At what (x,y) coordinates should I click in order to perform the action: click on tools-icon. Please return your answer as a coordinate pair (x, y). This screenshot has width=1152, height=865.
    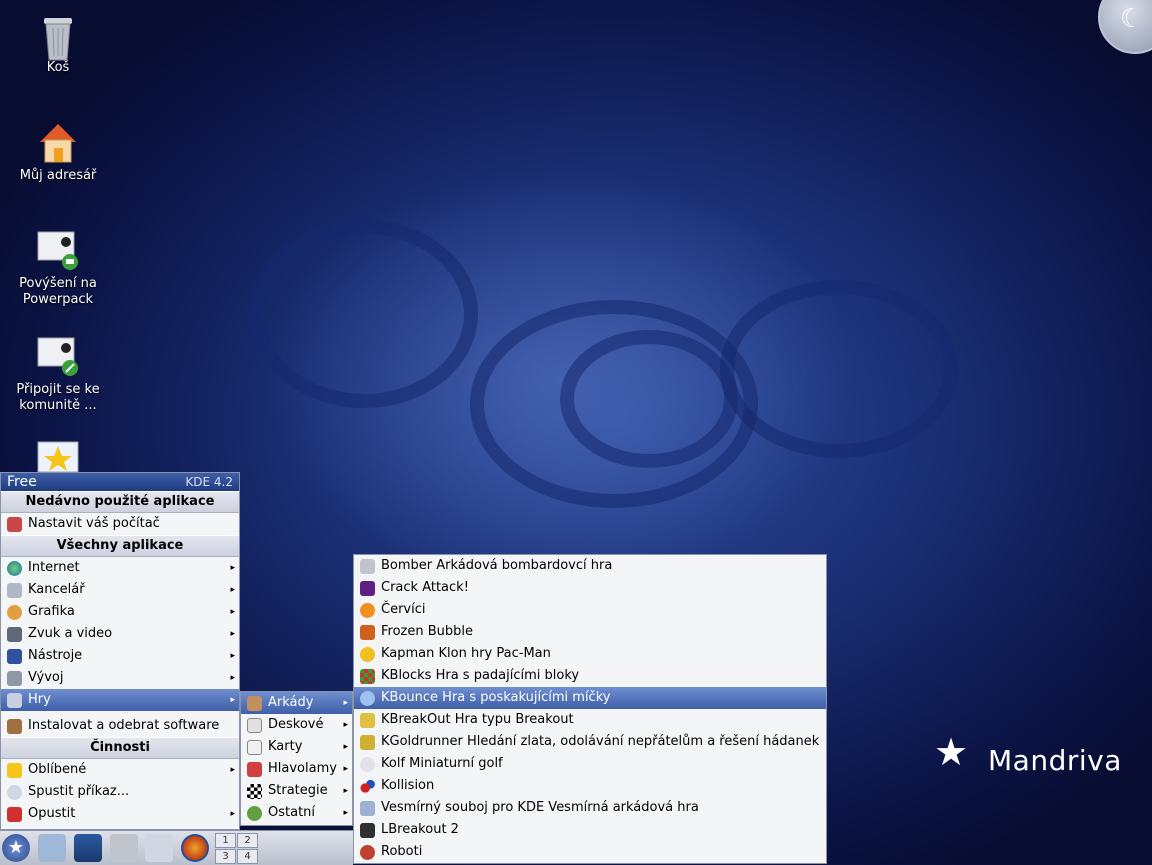
    Looking at the image, I should click on (124, 848).